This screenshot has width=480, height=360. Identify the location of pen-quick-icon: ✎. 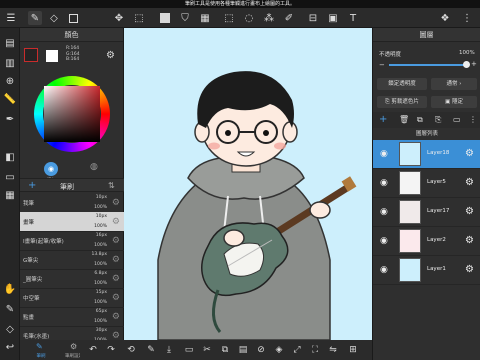
(151, 350).